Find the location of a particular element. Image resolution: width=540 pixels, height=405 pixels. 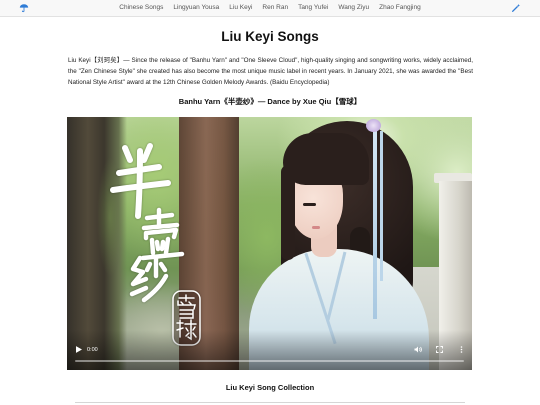

nav-link-lingyuan-yousa: Lingyuan Yousa is located at coordinates (196, 8).